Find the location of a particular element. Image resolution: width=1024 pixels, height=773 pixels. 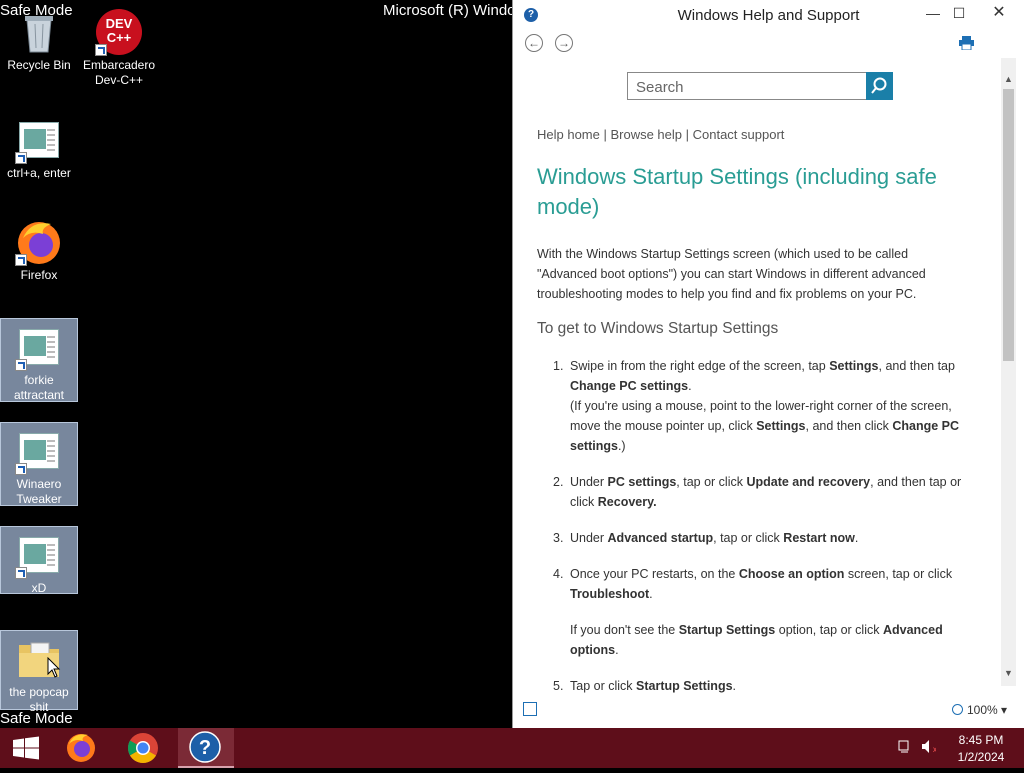

print-icon is located at coordinates (966, 43).